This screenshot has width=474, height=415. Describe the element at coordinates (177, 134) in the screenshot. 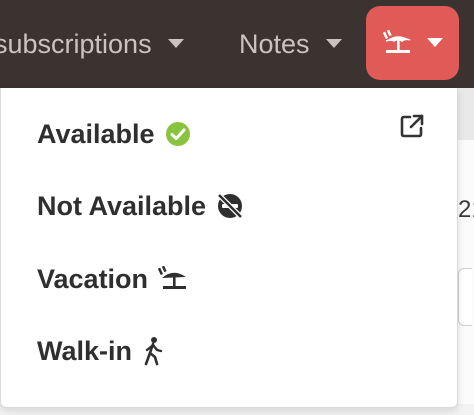

I see `check-circle-icon` at that location.